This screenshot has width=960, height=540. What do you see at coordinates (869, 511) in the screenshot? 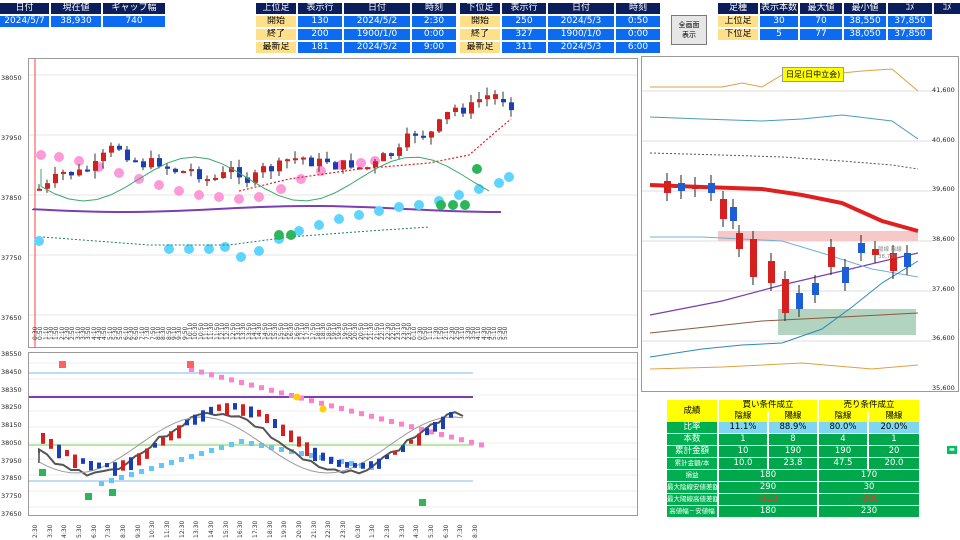
I see `stats-cell: 230` at bounding box center [869, 511].